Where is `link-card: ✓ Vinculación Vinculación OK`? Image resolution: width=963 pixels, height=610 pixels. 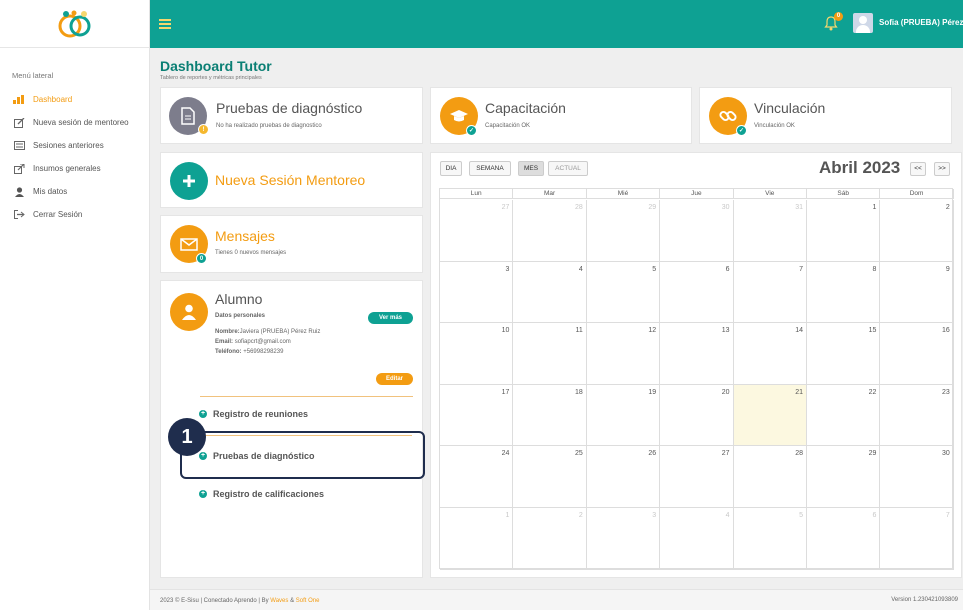 link-card: ✓ Vinculación Vinculación OK is located at coordinates (825, 115).